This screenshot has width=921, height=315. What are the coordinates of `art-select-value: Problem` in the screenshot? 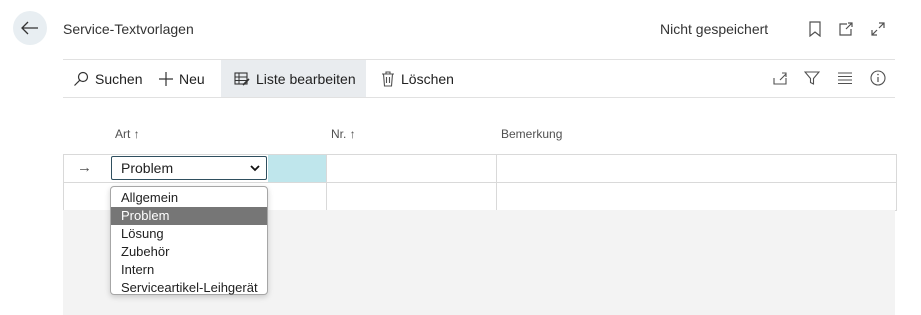 It's located at (147, 168).